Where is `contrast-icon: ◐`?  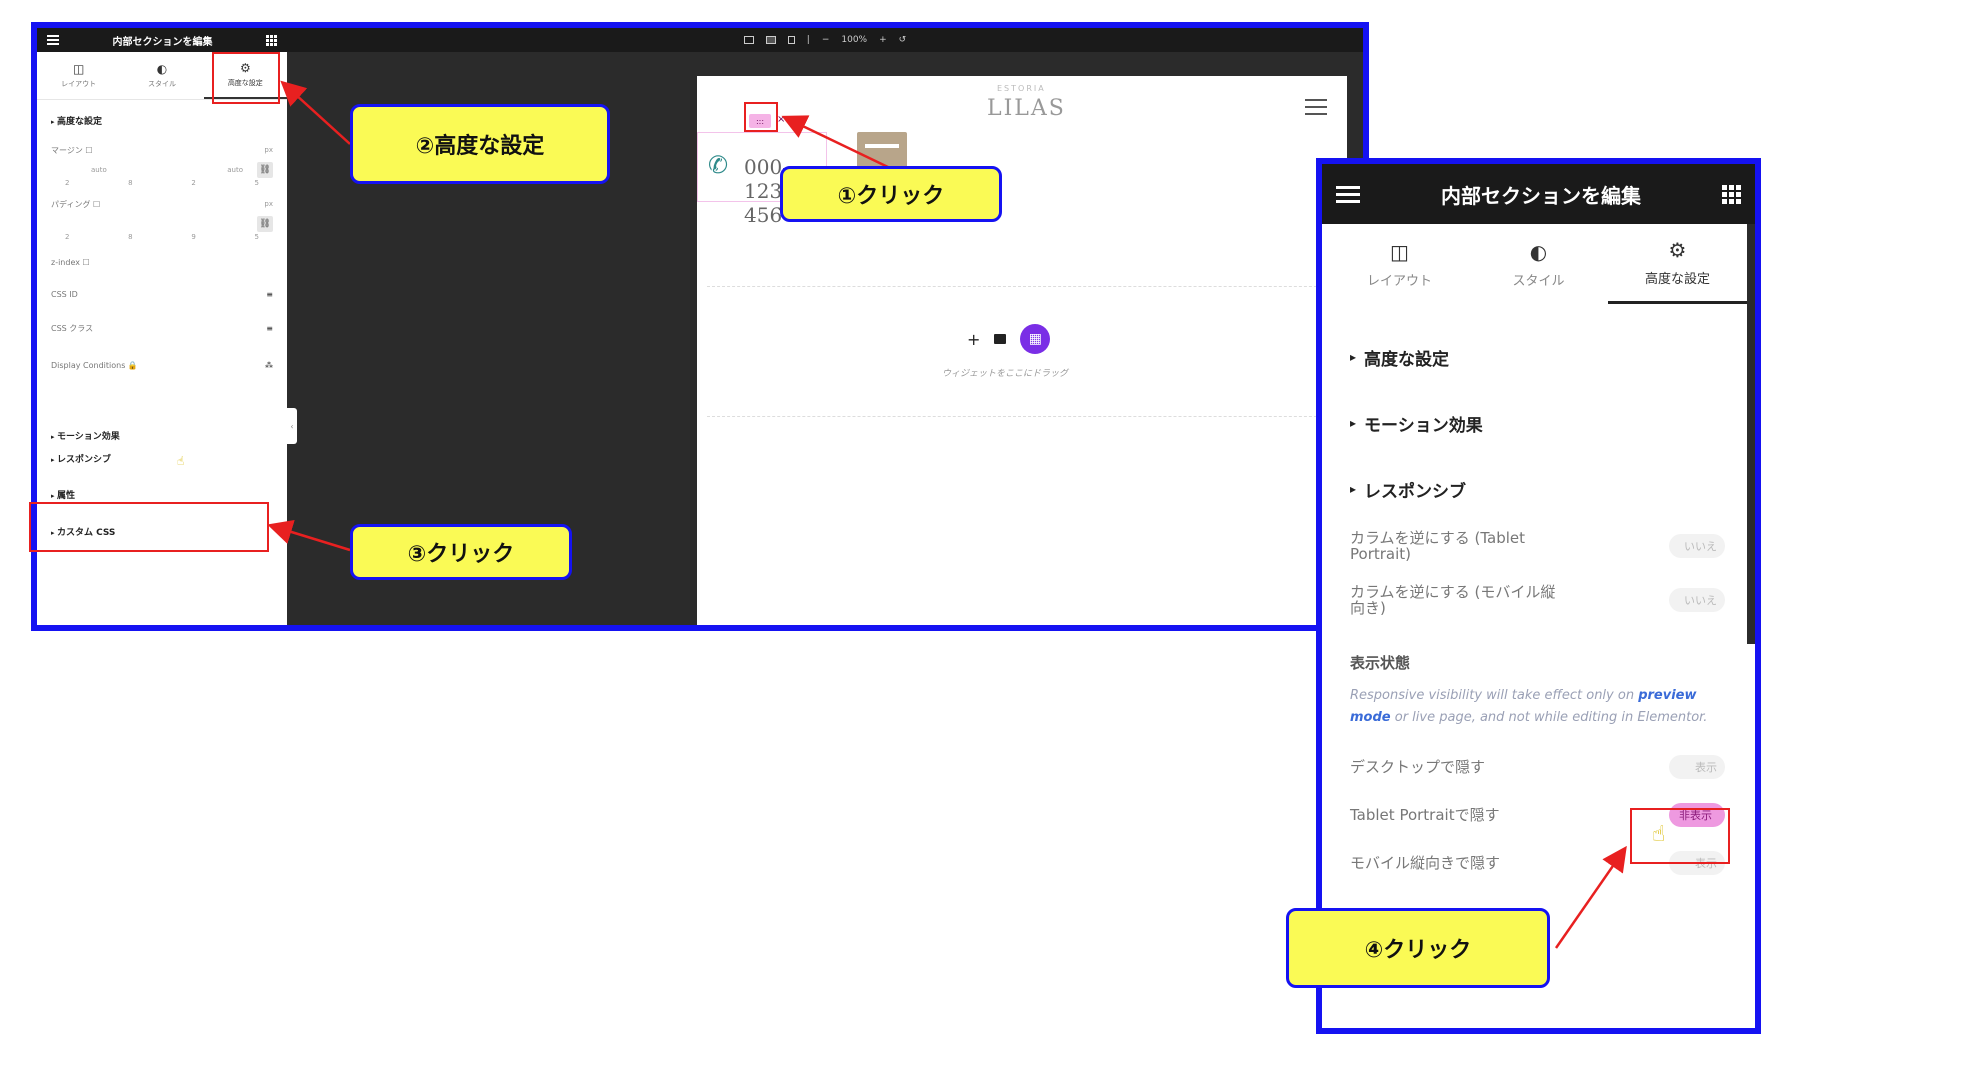 contrast-icon: ◐ is located at coordinates (1538, 251).